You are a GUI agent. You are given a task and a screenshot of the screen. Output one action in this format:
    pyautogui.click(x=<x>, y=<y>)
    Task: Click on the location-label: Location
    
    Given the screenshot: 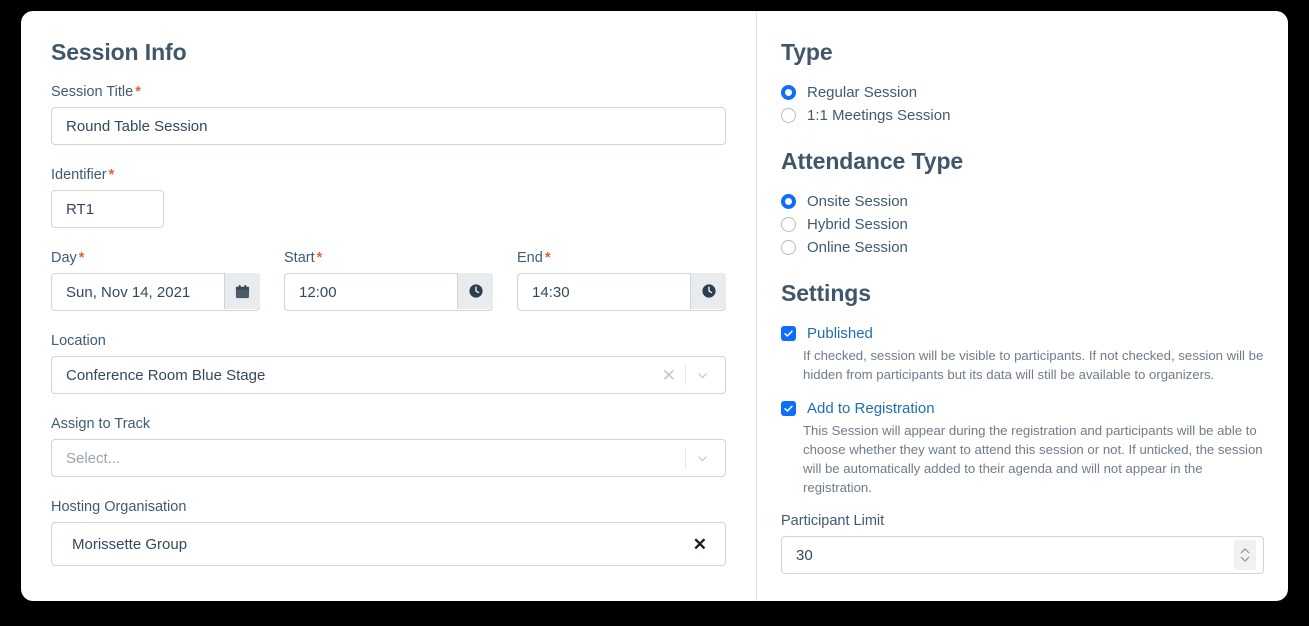 What is the action you would take?
    pyautogui.click(x=78, y=341)
    